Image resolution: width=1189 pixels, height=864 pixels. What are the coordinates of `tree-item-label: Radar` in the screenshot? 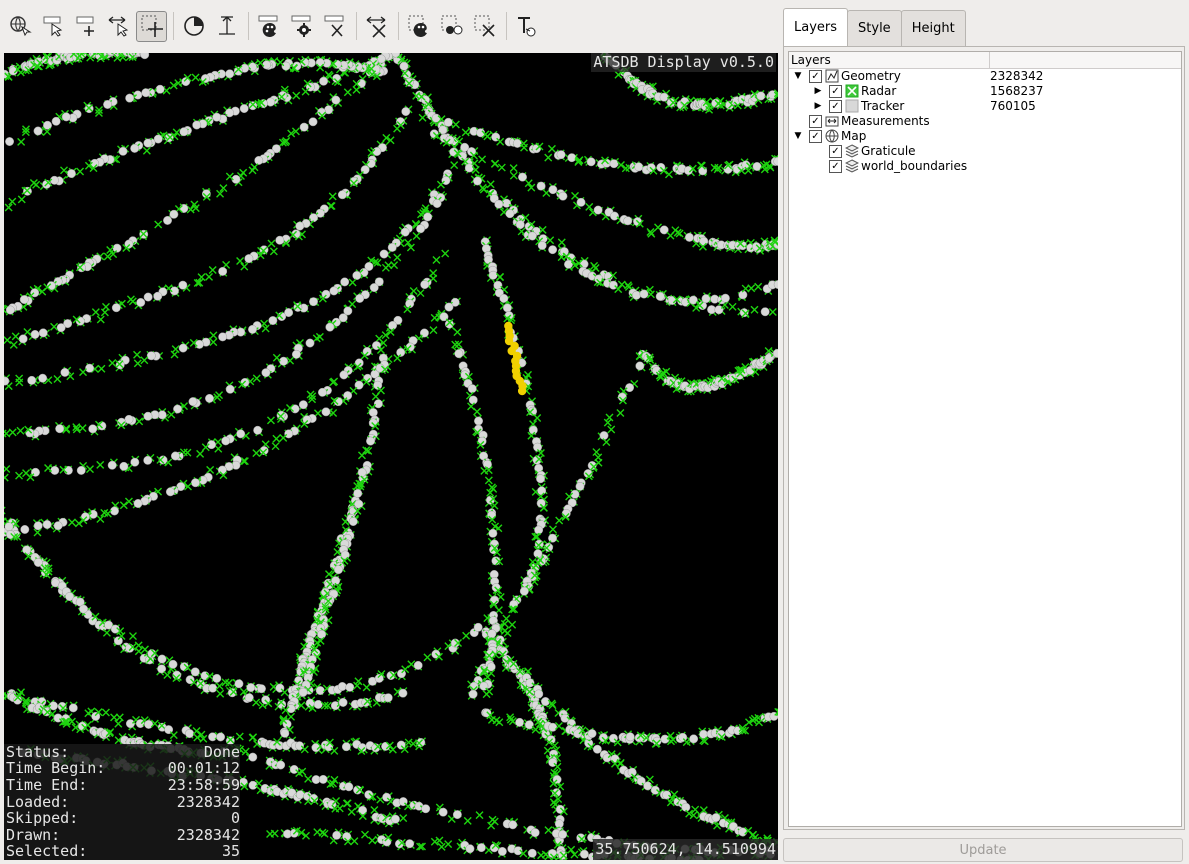 It's located at (879, 91).